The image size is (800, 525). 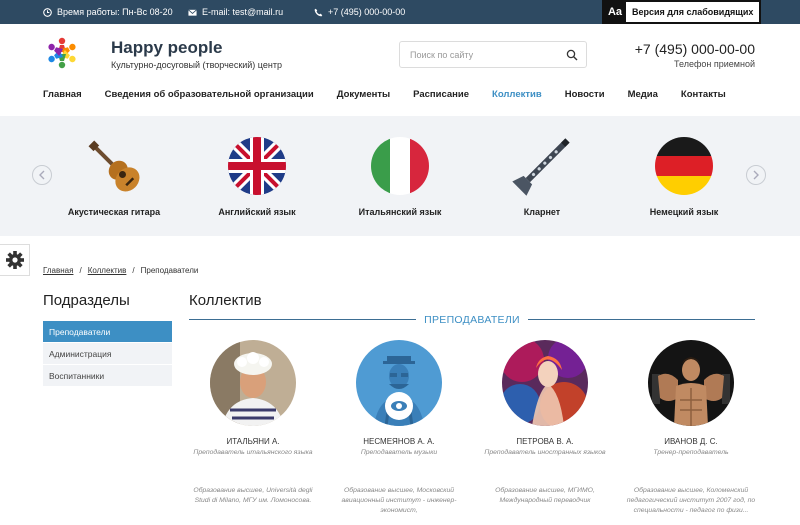 I want to click on header-phone-label: Телефон приемной, so click(x=714, y=64).